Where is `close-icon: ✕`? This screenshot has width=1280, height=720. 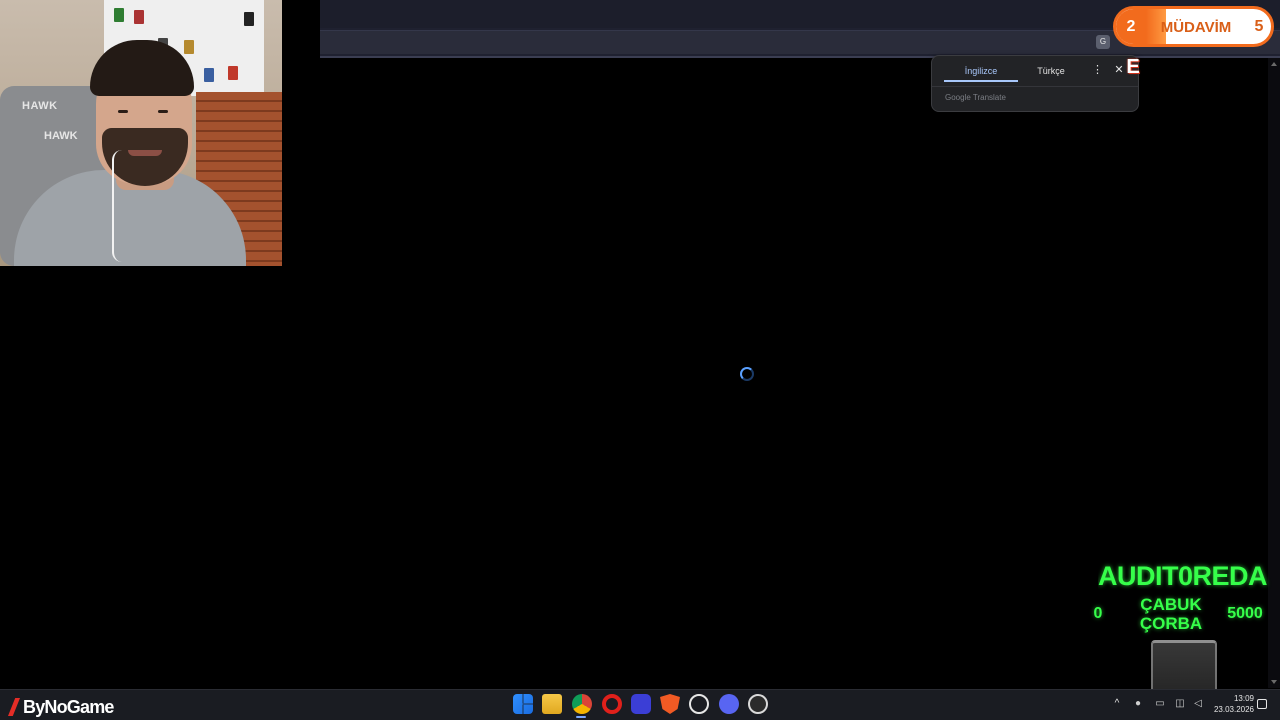
close-icon: ✕ is located at coordinates (1119, 70).